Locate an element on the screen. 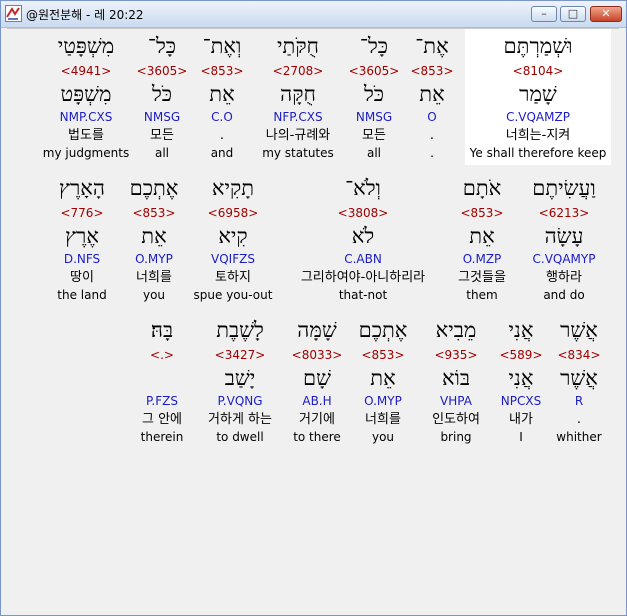  morphology: C.VQAMYP is located at coordinates (564, 259).